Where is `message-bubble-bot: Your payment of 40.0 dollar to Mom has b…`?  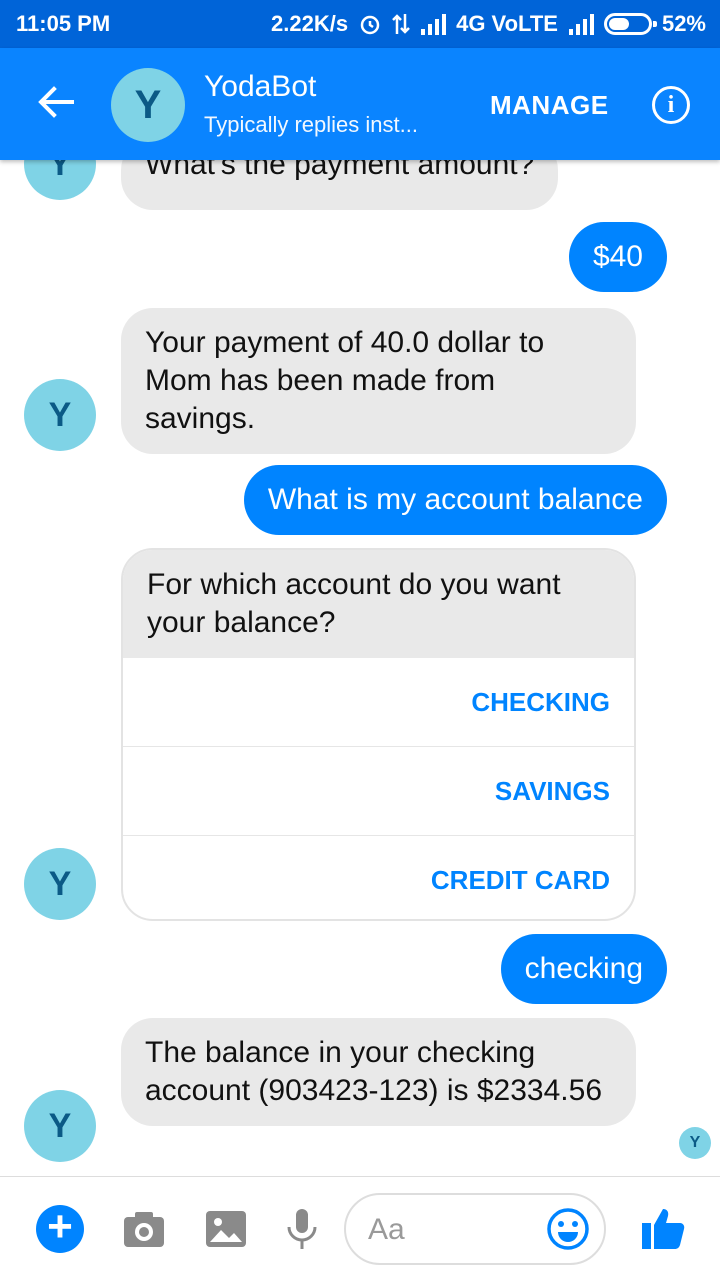
message-bubble-bot: Your payment of 40.0 dollar to Mom has b… is located at coordinates (378, 381).